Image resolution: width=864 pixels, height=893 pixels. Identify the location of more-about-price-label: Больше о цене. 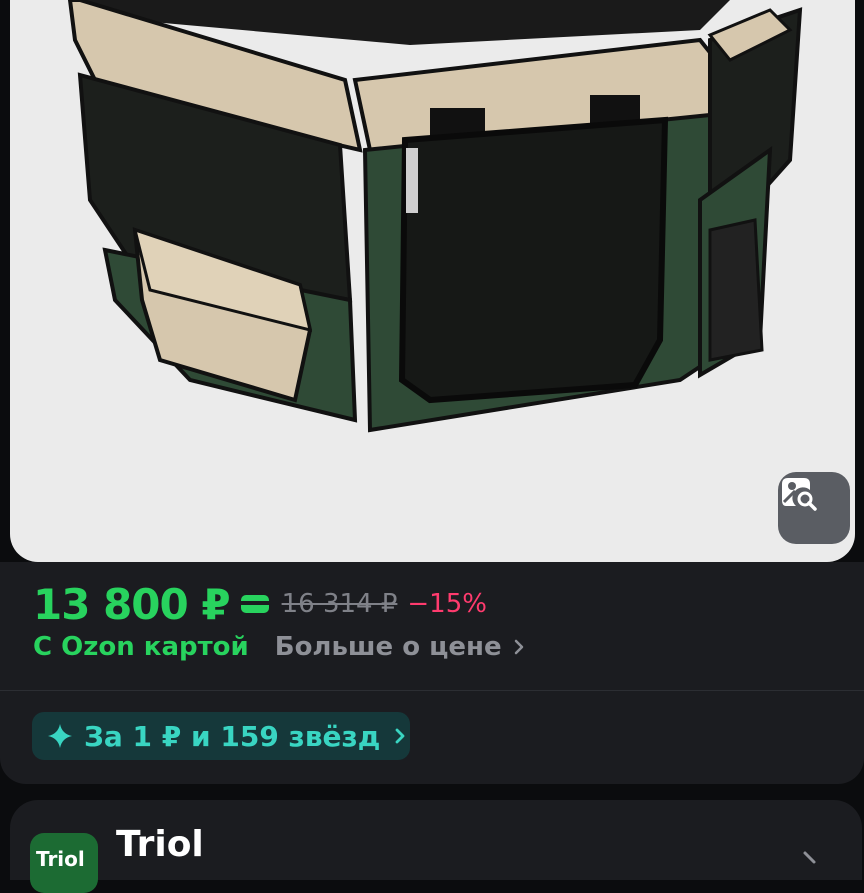
(388, 647).